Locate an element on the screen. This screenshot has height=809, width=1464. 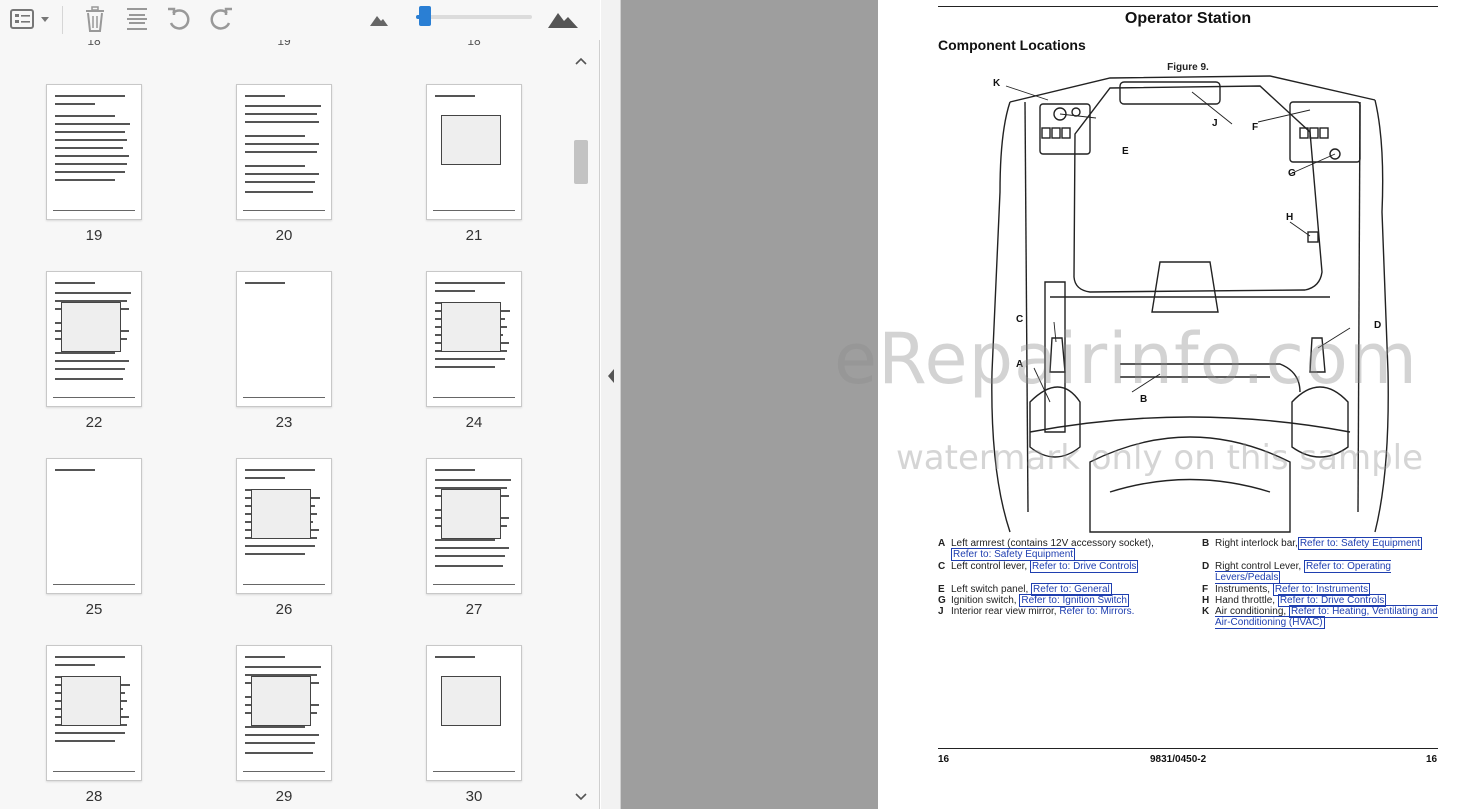
thumbnail-page-number: 28 is located at coordinates (94, 796).